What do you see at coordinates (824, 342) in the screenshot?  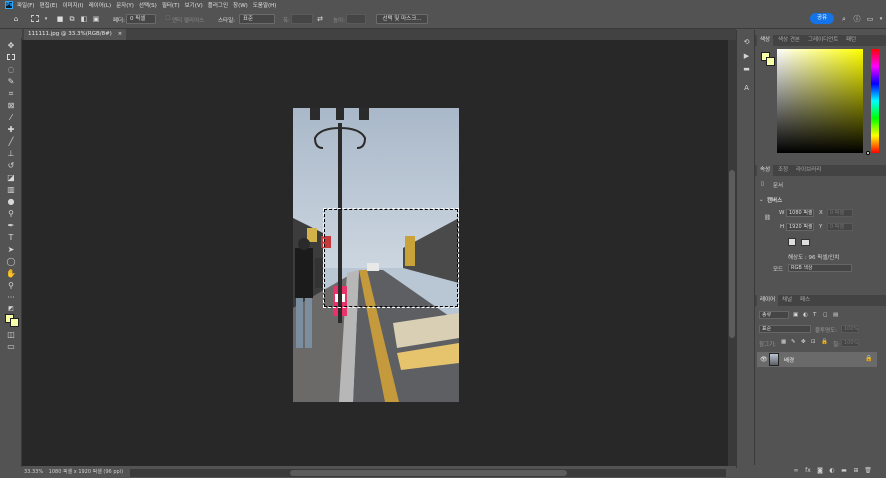 I see `lock-all-icon: 🔒` at bounding box center [824, 342].